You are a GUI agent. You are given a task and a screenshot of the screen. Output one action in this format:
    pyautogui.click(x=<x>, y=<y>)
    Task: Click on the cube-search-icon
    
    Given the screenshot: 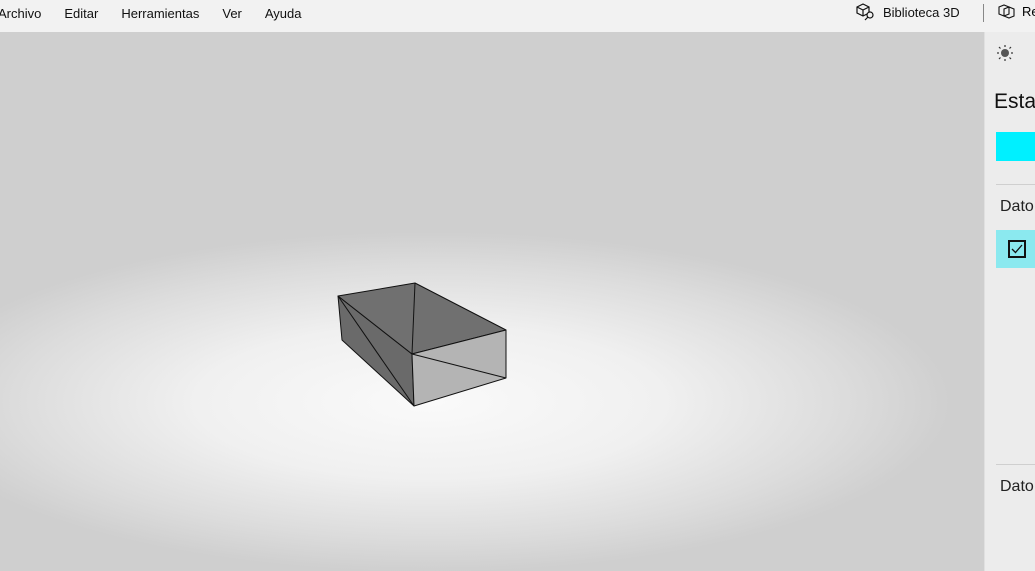 What is the action you would take?
    pyautogui.click(x=865, y=12)
    